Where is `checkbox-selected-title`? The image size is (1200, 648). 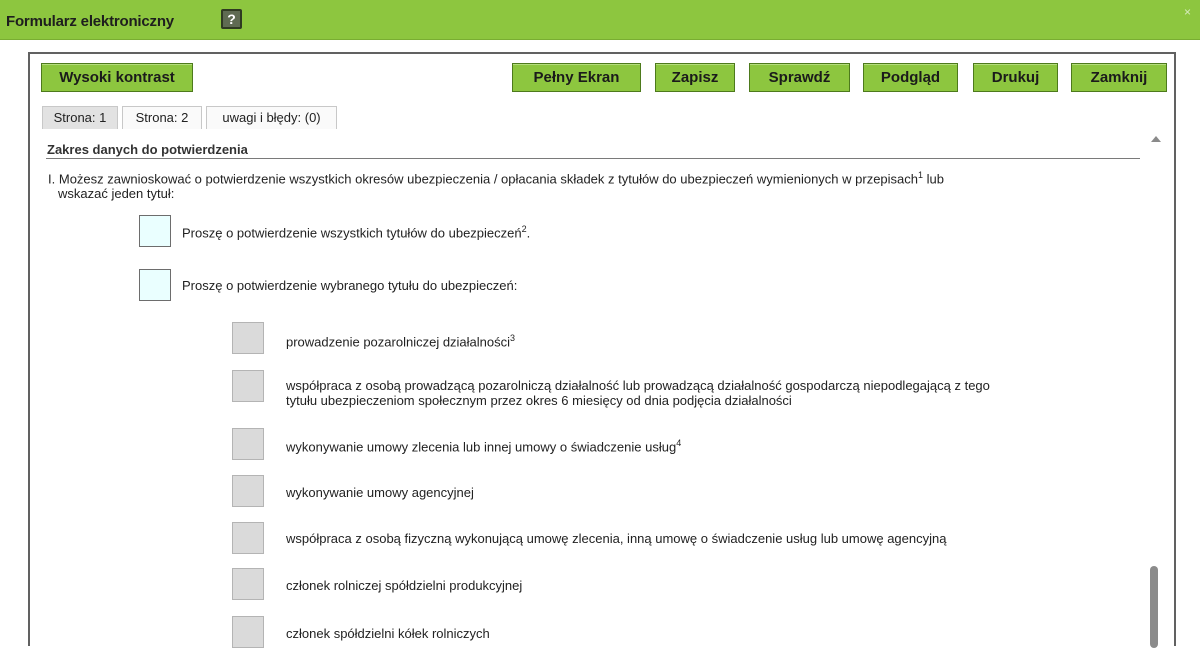 checkbox-selected-title is located at coordinates (155, 285).